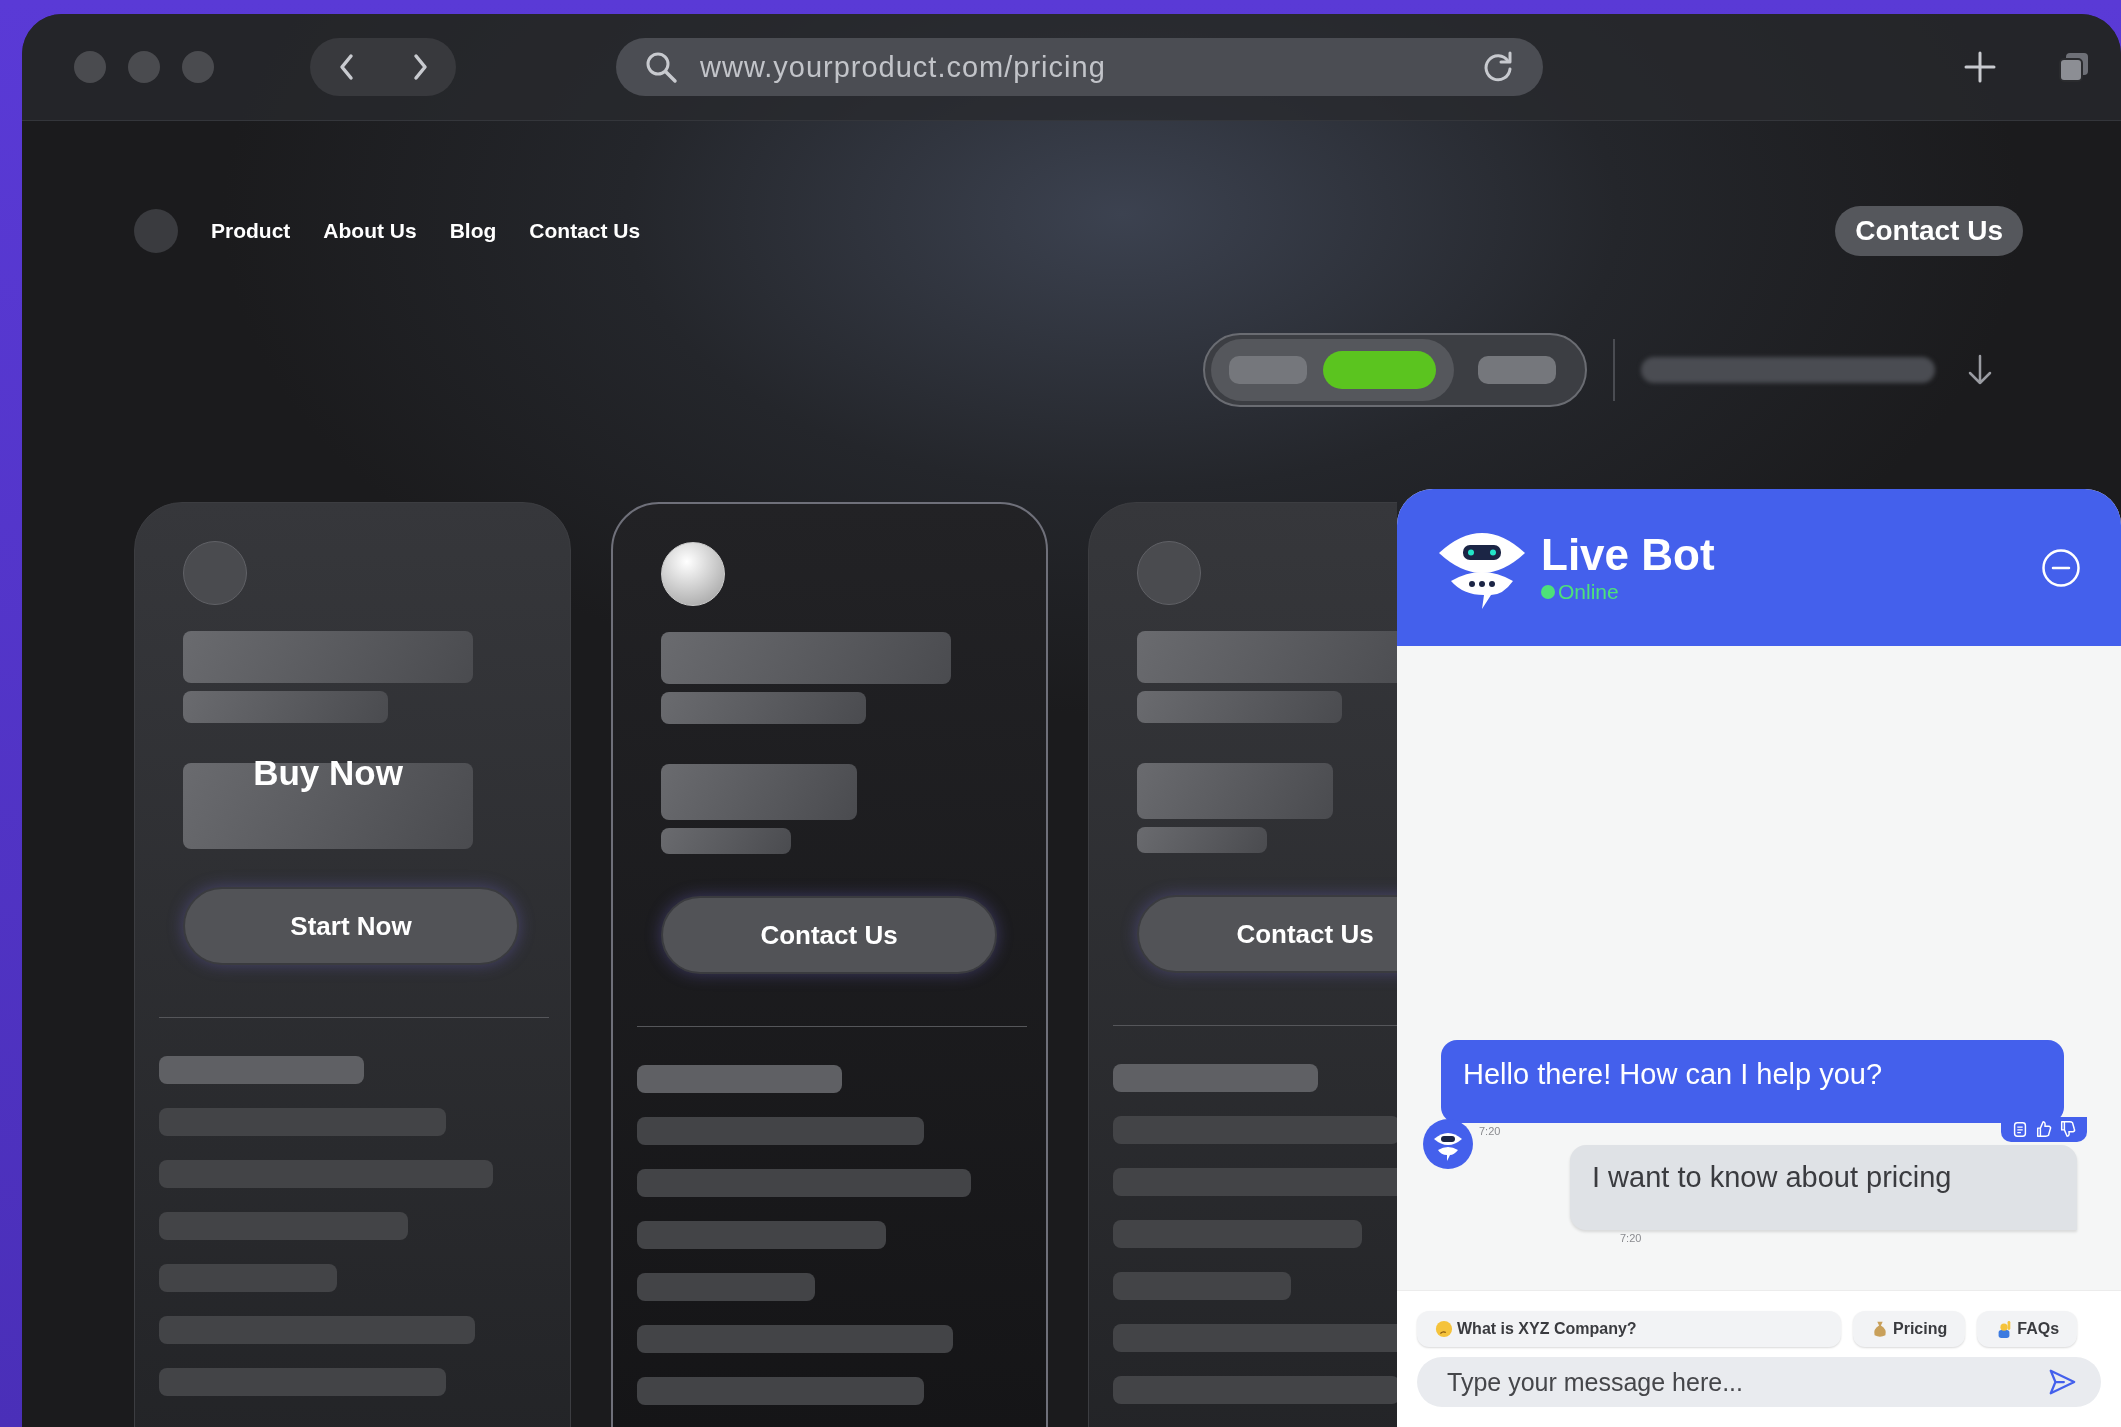 The image size is (2121, 1427). I want to click on emoji-icon, so click(1444, 1329).